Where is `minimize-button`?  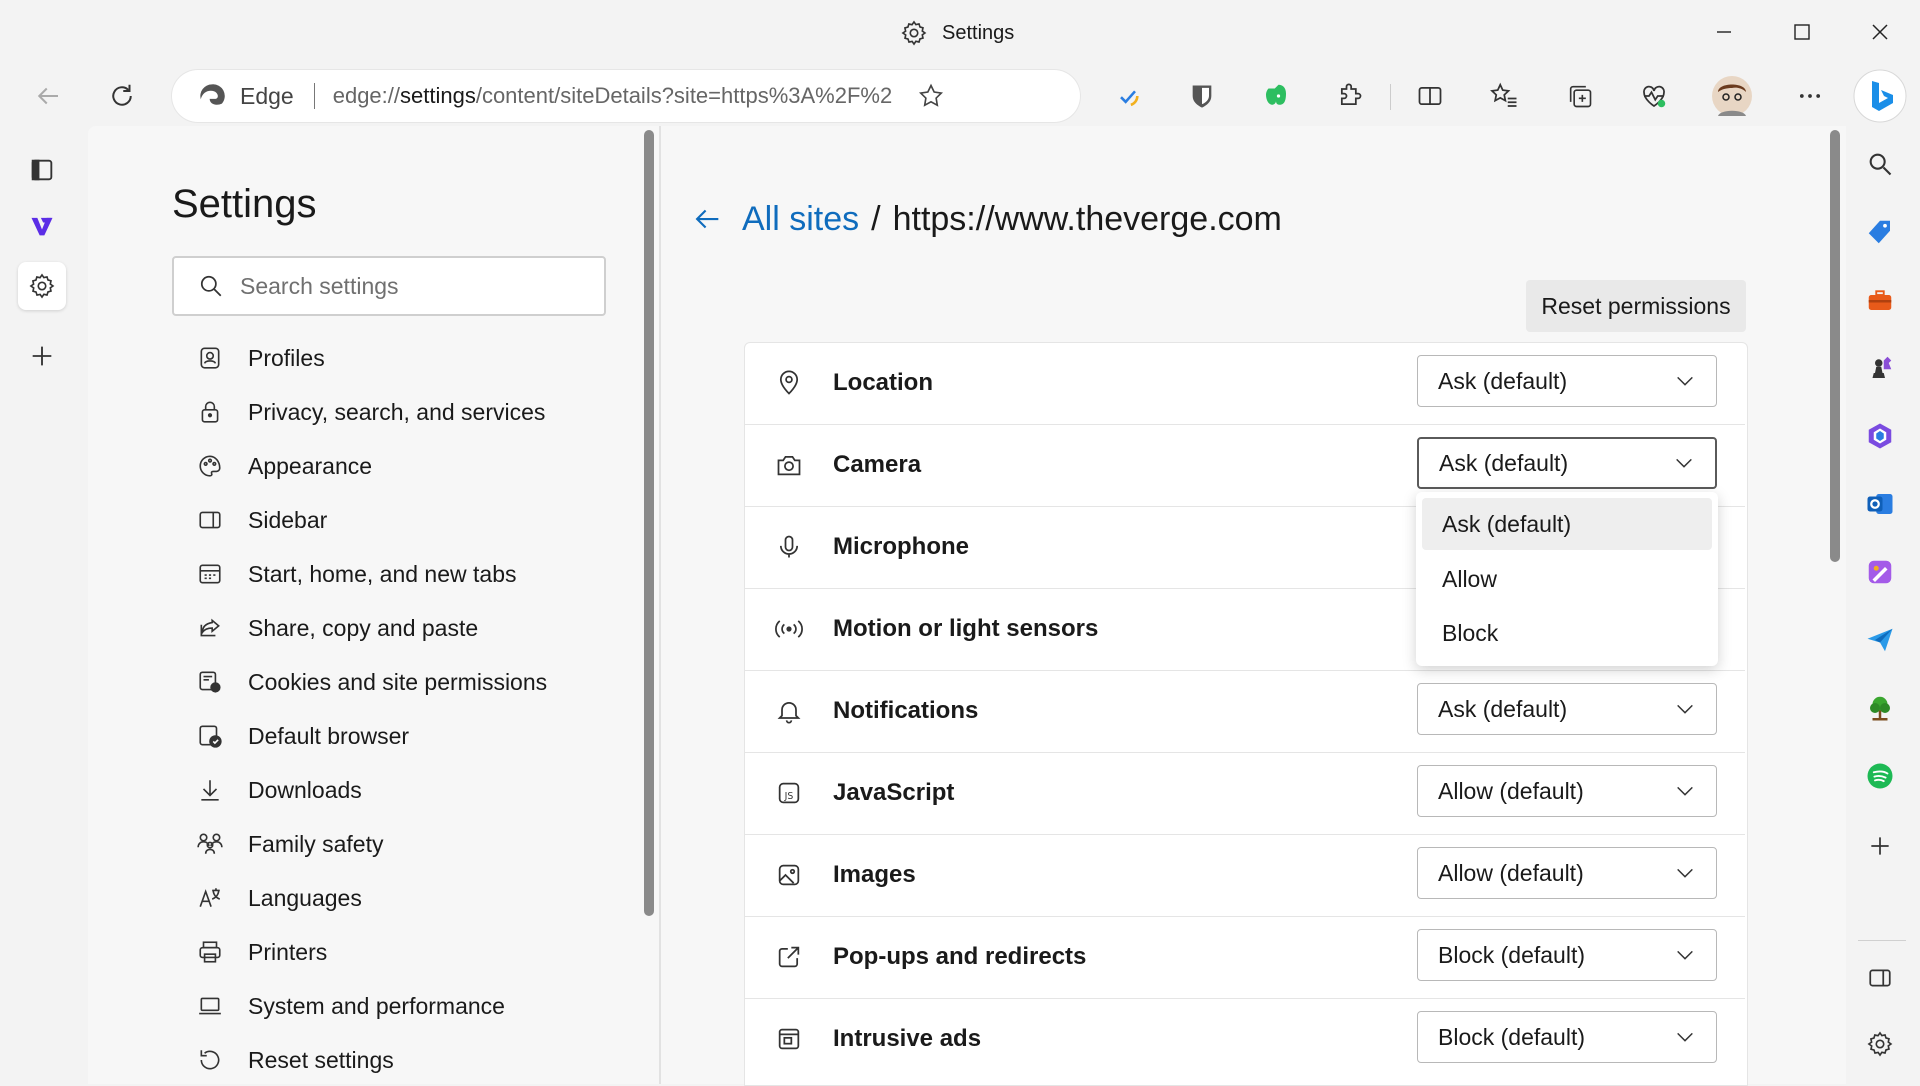
minimize-button is located at coordinates (1724, 32).